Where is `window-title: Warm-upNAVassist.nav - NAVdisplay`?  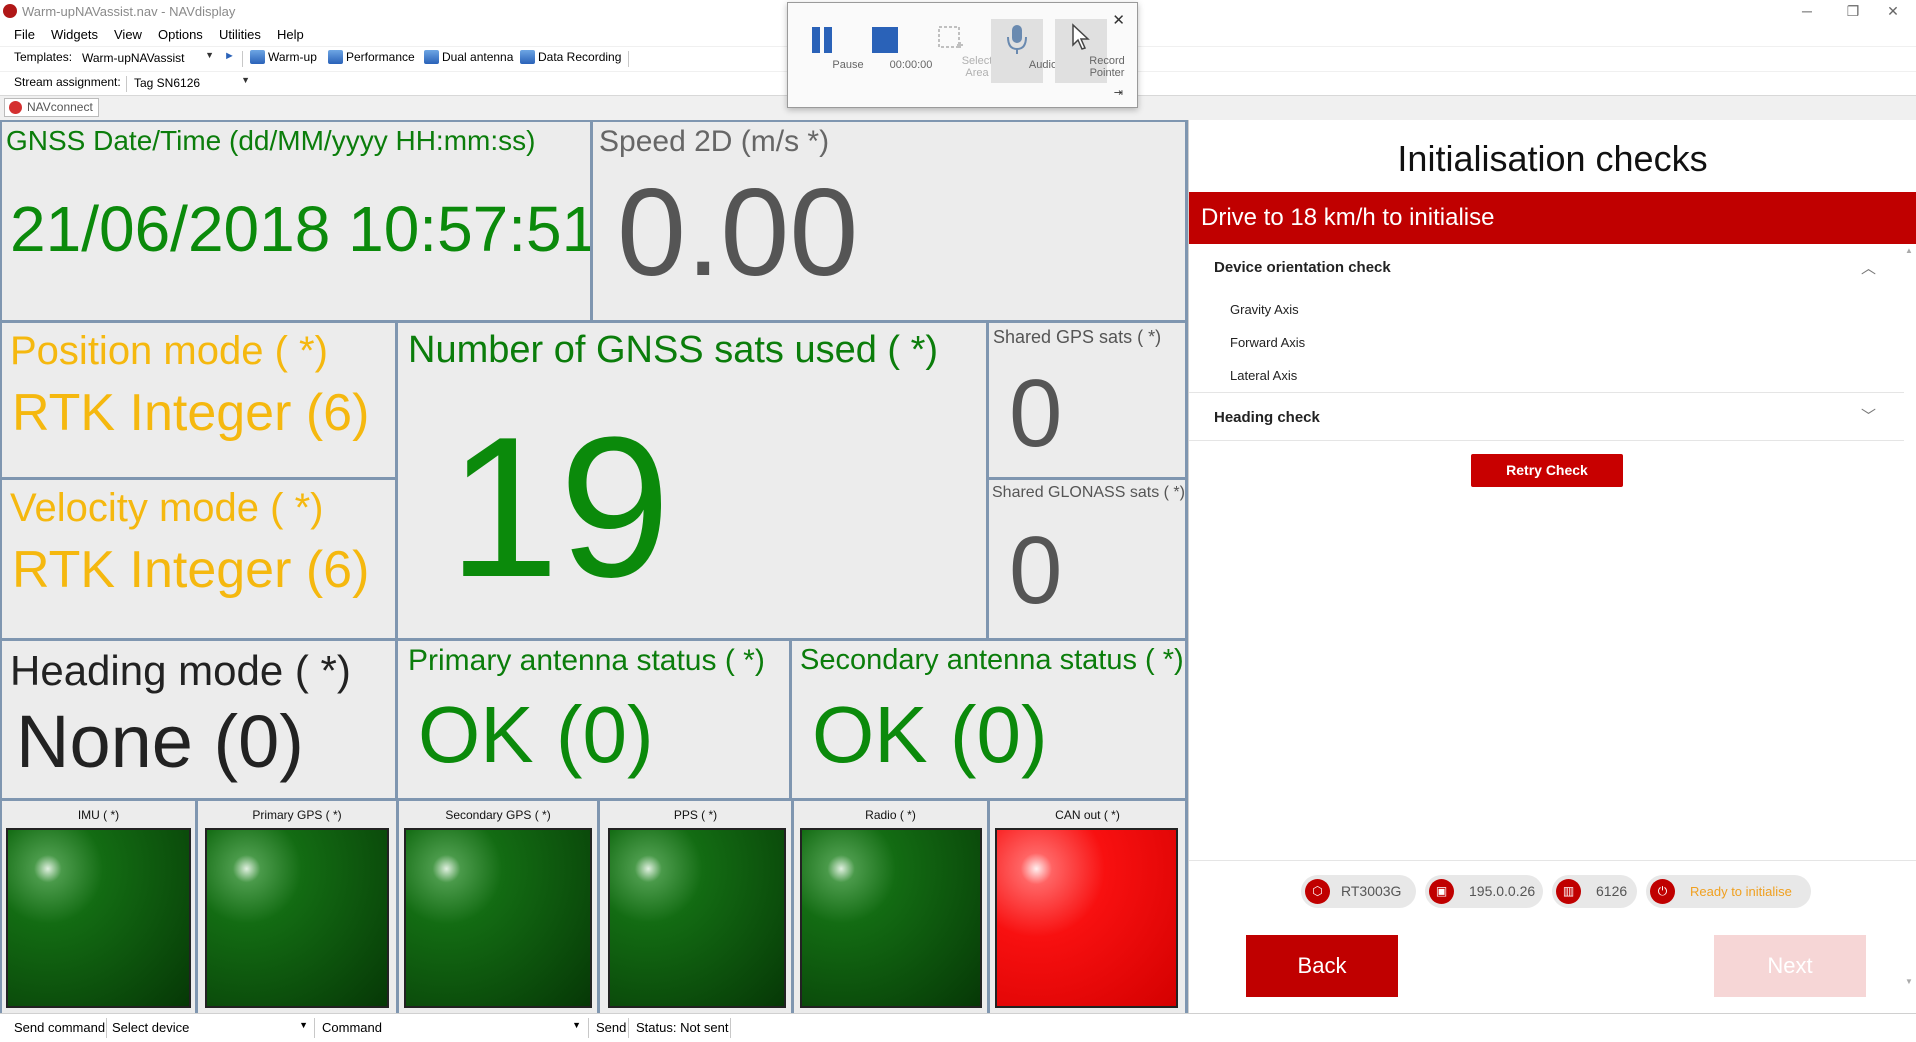 window-title: Warm-upNAVassist.nav - NAVdisplay is located at coordinates (129, 11).